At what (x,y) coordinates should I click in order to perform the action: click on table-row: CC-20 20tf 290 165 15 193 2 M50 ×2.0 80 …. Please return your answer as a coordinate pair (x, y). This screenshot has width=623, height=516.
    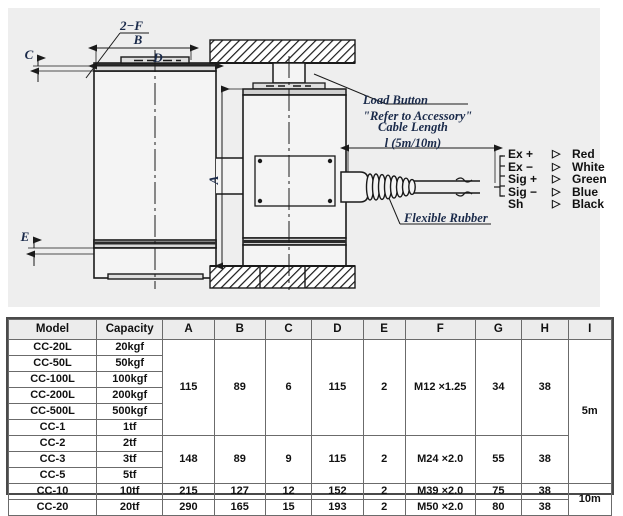
    Looking at the image, I should click on (309, 507).